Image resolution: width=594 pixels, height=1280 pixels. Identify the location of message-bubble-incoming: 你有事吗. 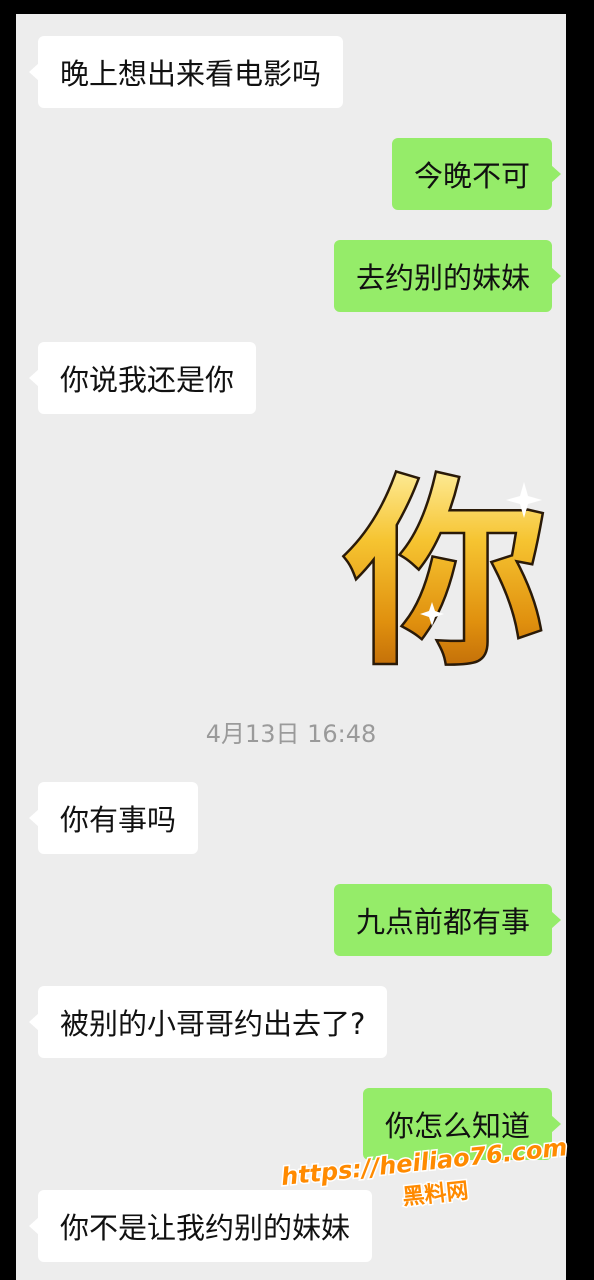
(113, 818).